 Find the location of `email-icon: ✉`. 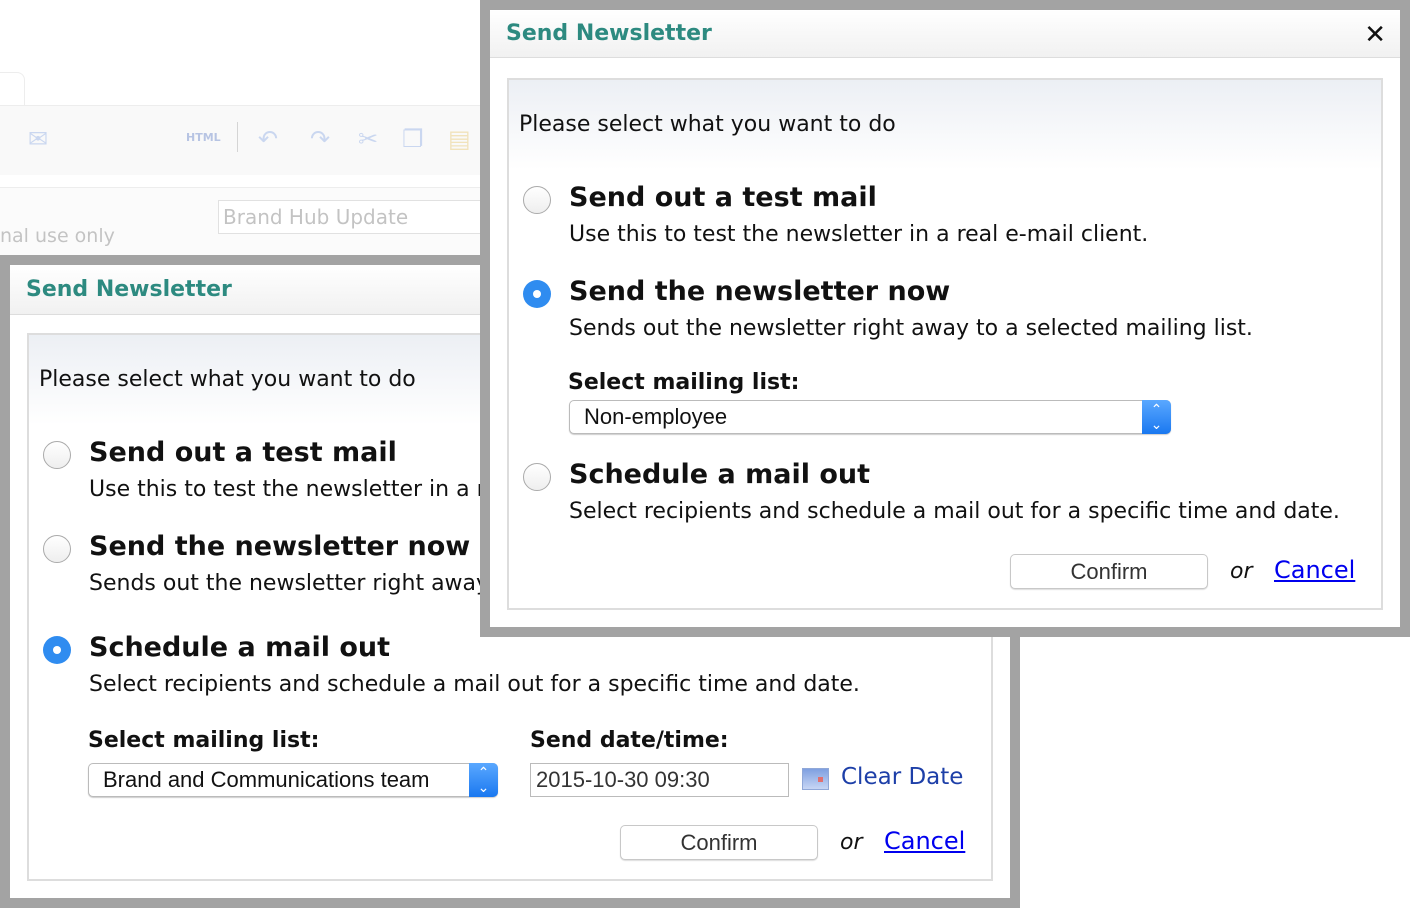

email-icon: ✉ is located at coordinates (38, 139).